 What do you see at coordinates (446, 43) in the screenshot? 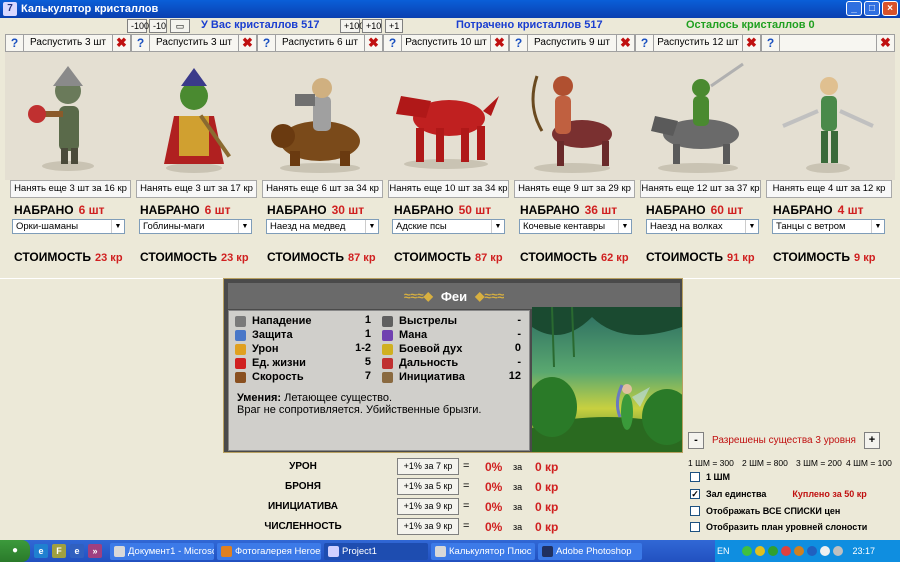
I see `release-button: Распустить 10 шт` at bounding box center [446, 43].